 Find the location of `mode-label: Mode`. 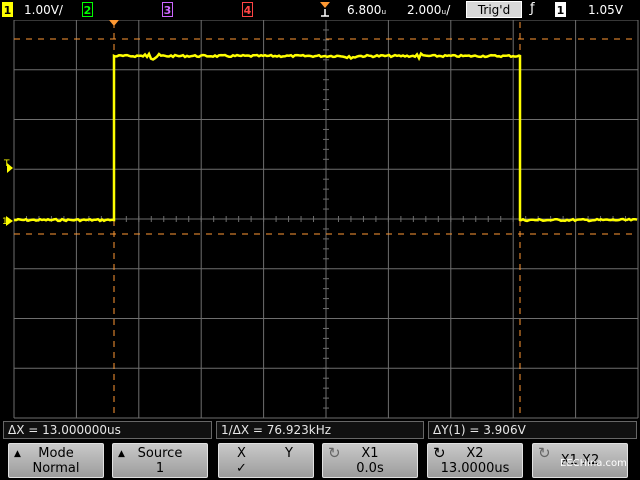

mode-label: Mode is located at coordinates (56, 453).